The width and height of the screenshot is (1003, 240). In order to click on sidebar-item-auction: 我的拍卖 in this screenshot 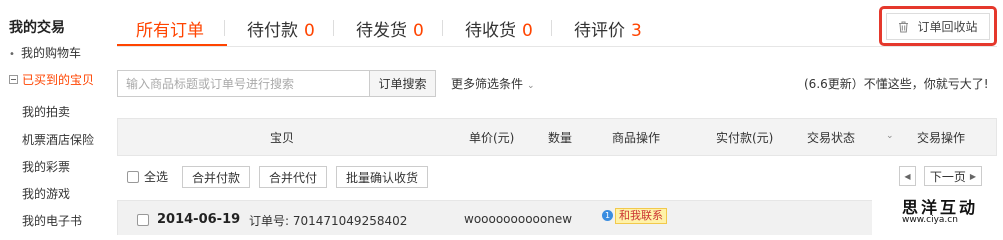, I will do `click(46, 111)`.